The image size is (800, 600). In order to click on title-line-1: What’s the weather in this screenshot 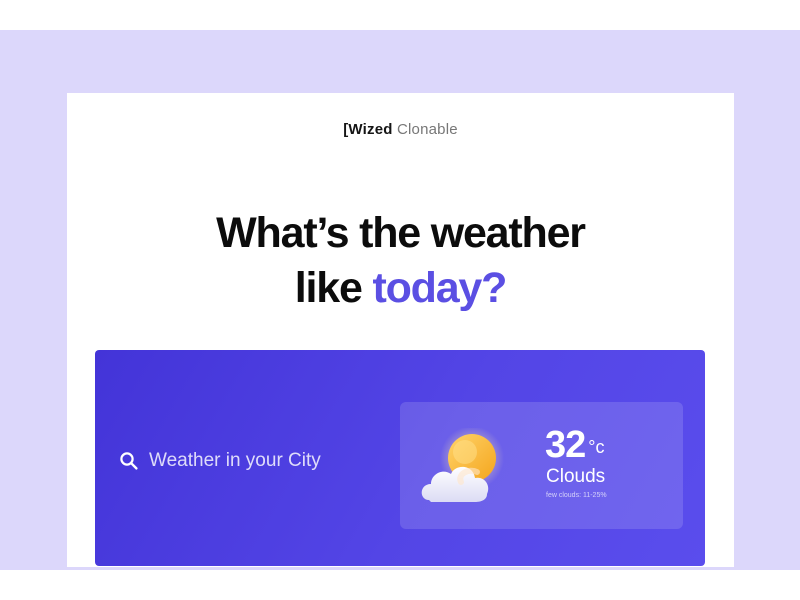, I will do `click(401, 233)`.